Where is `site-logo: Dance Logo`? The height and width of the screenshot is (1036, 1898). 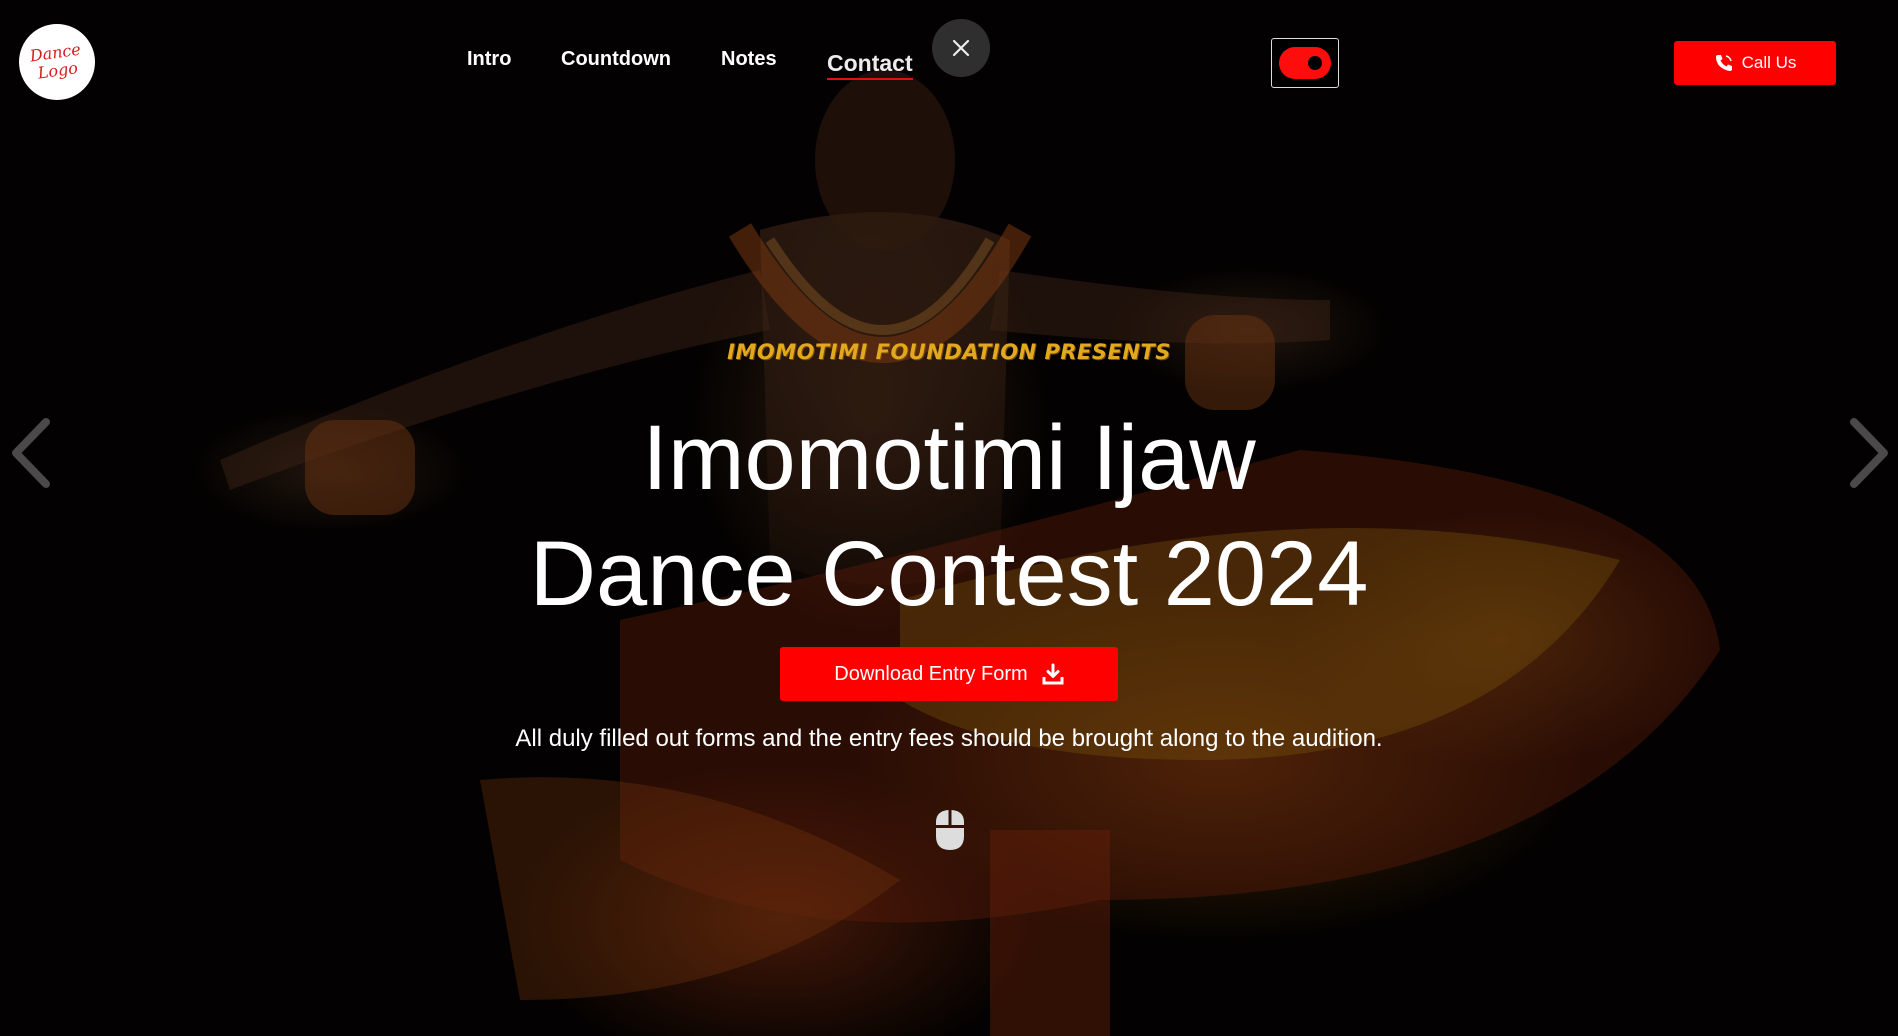 site-logo: Dance Logo is located at coordinates (57, 62).